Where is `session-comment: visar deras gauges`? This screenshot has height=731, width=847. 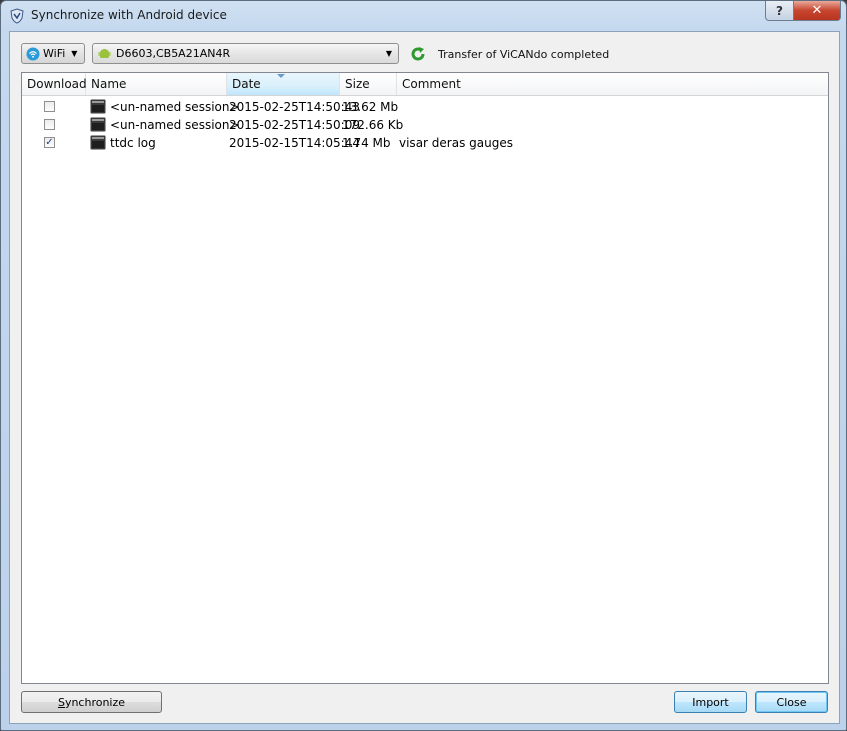
session-comment: visar deras gauges is located at coordinates (456, 143).